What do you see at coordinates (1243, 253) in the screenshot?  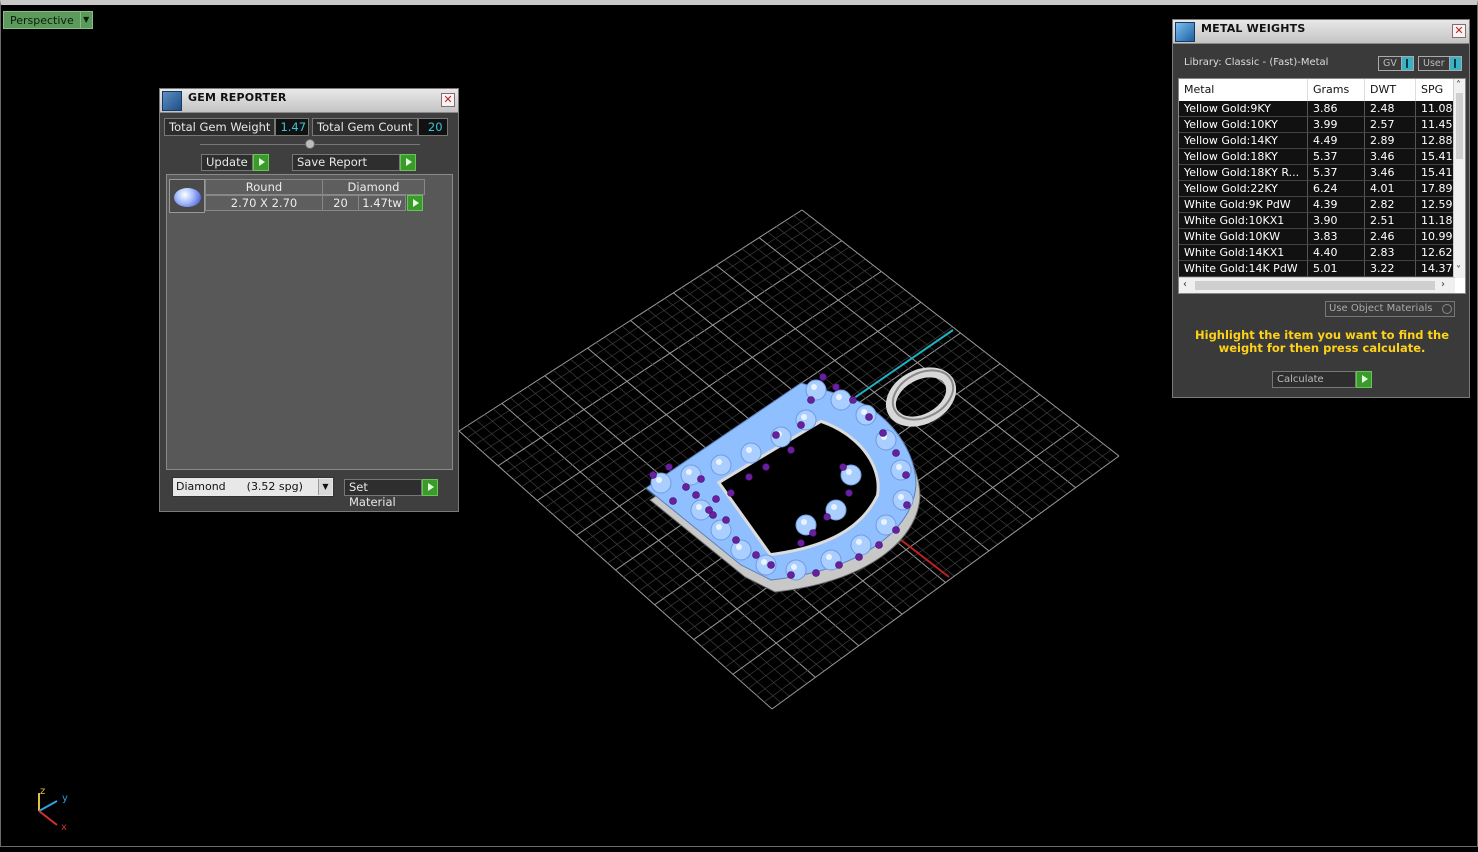 I see `table-cell: White Gold:14KX1` at bounding box center [1243, 253].